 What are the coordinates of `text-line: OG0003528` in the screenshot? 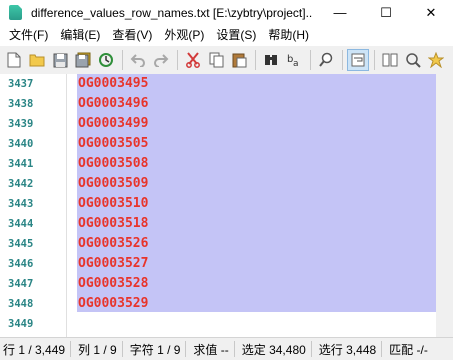 It's located at (113, 284).